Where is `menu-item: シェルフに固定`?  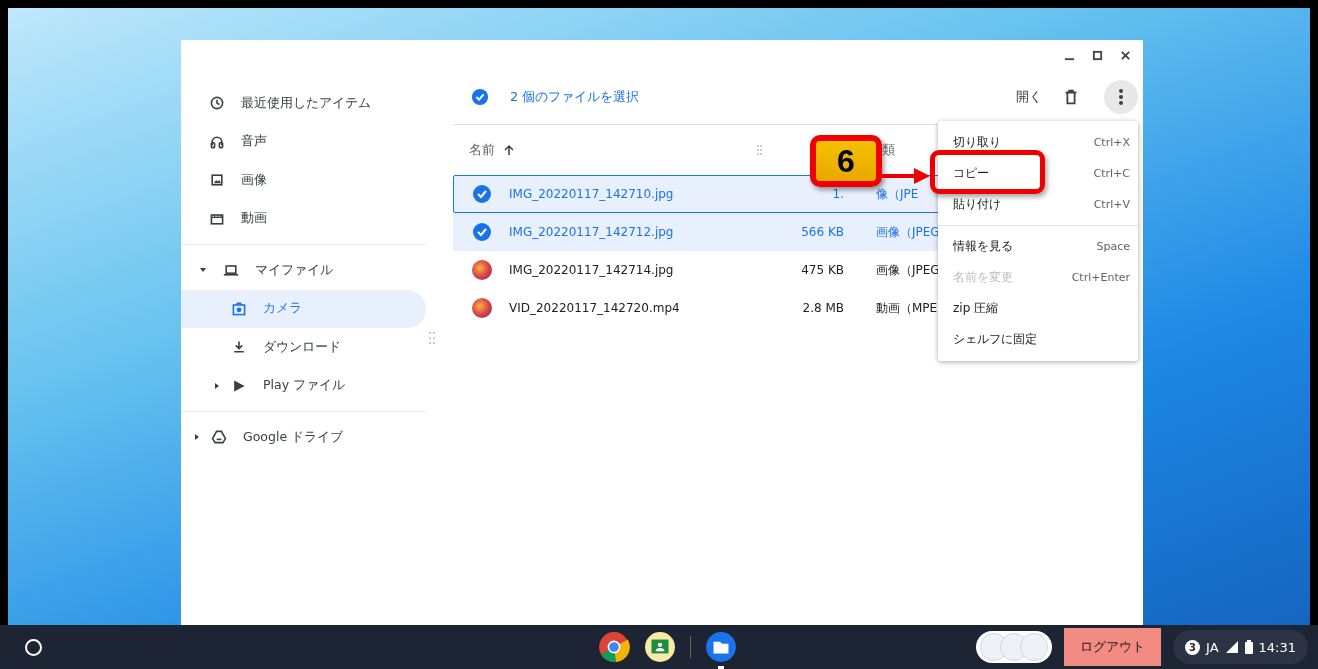 menu-item: シェルフに固定 is located at coordinates (1038, 339).